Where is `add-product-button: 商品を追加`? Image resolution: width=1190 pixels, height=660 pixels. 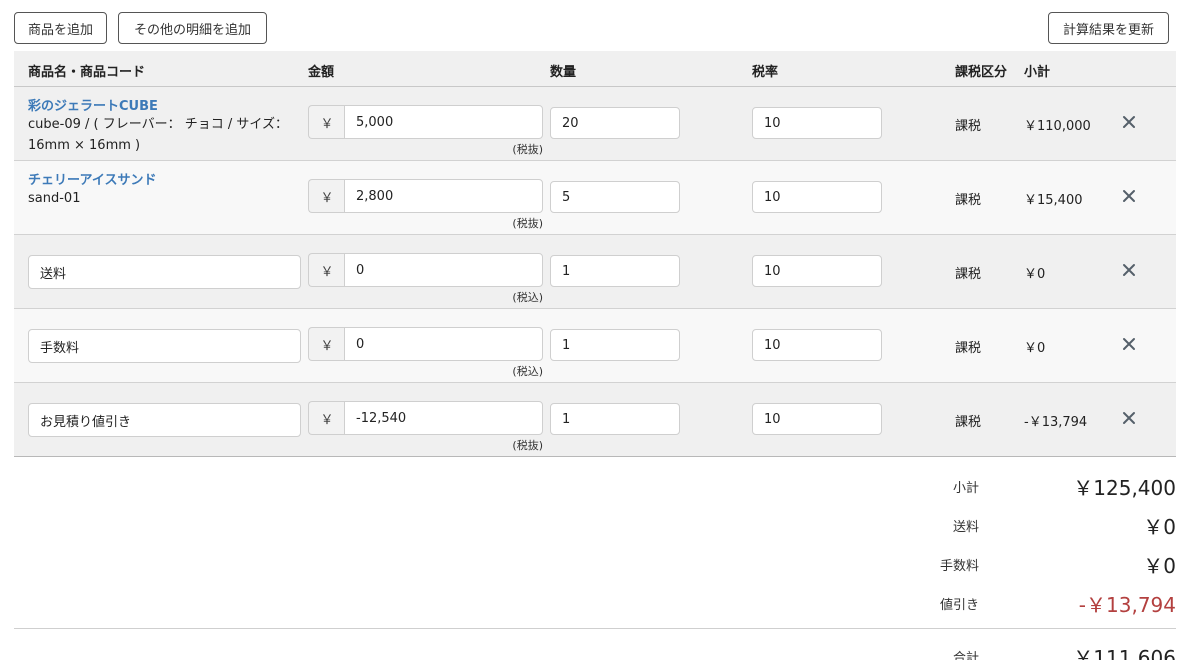 add-product-button: 商品を追加 is located at coordinates (60, 28).